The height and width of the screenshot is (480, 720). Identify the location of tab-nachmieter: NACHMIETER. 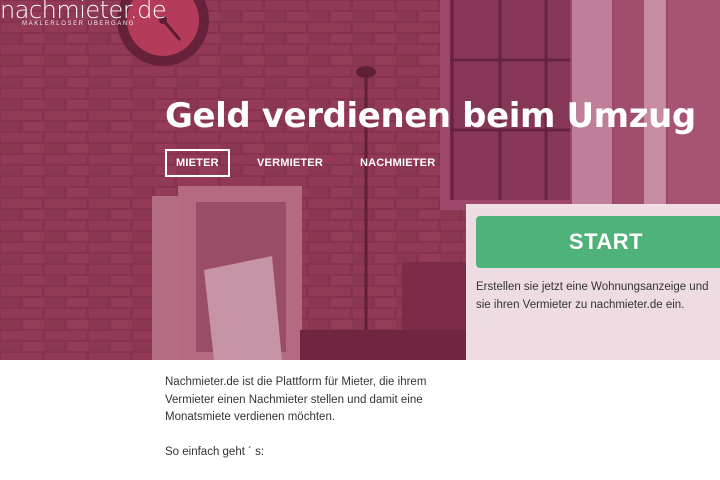
(397, 163).